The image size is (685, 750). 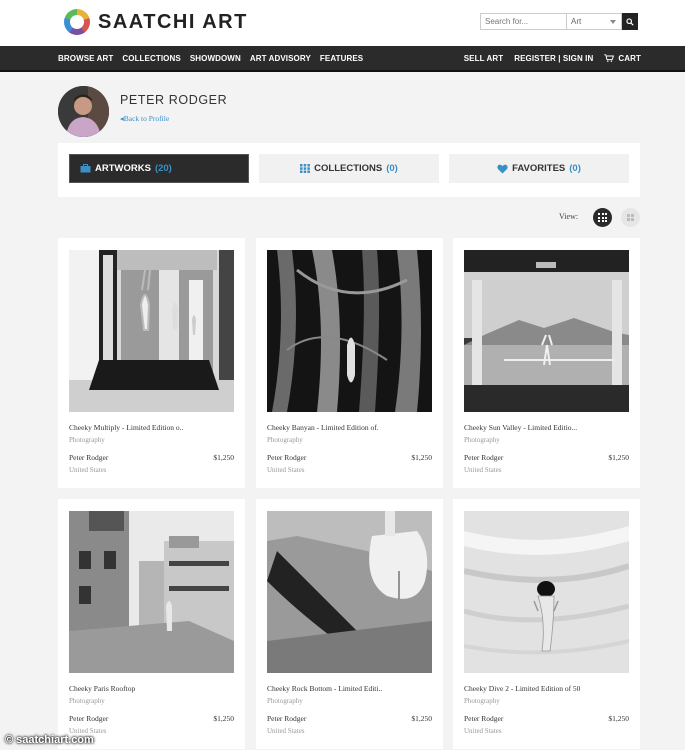 What do you see at coordinates (575, 168) in the screenshot?
I see `tab-favorites-count: (0)` at bounding box center [575, 168].